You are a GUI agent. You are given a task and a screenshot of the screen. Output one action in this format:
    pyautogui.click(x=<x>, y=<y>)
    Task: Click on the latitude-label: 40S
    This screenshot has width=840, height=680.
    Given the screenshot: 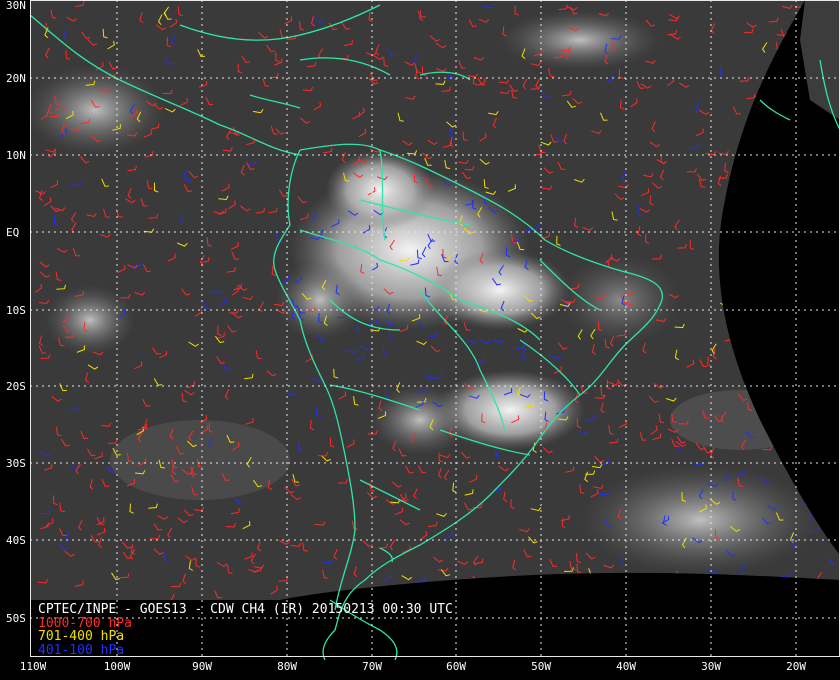 What is the action you would take?
    pyautogui.click(x=16, y=540)
    